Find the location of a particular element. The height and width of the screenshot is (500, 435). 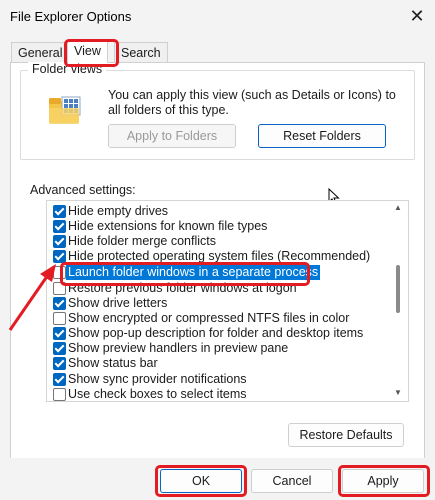

list-item: Show sync provider notifications is located at coordinates (219, 379).